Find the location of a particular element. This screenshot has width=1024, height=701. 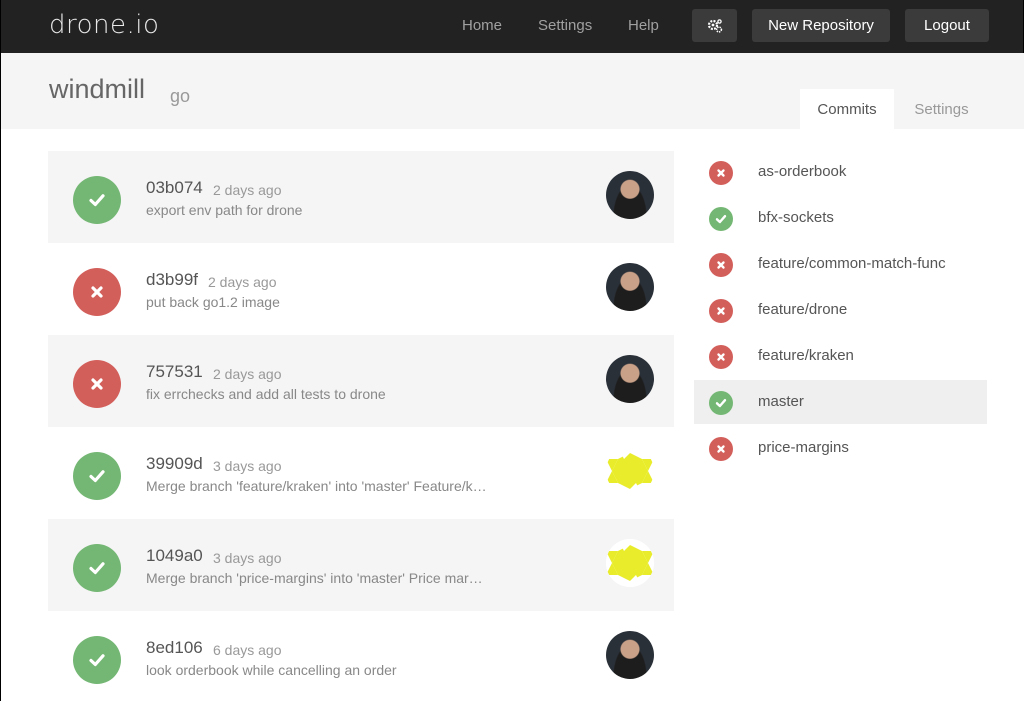

branch-name: master is located at coordinates (781, 401).